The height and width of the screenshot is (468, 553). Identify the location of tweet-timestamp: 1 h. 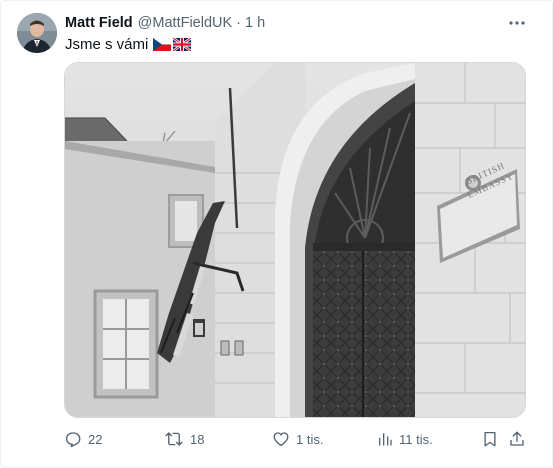
(255, 23).